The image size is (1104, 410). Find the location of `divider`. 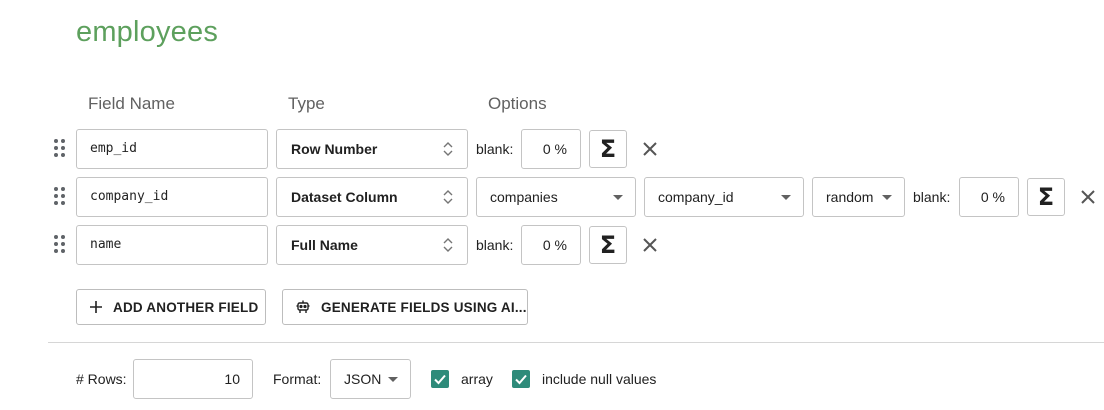

divider is located at coordinates (576, 342).